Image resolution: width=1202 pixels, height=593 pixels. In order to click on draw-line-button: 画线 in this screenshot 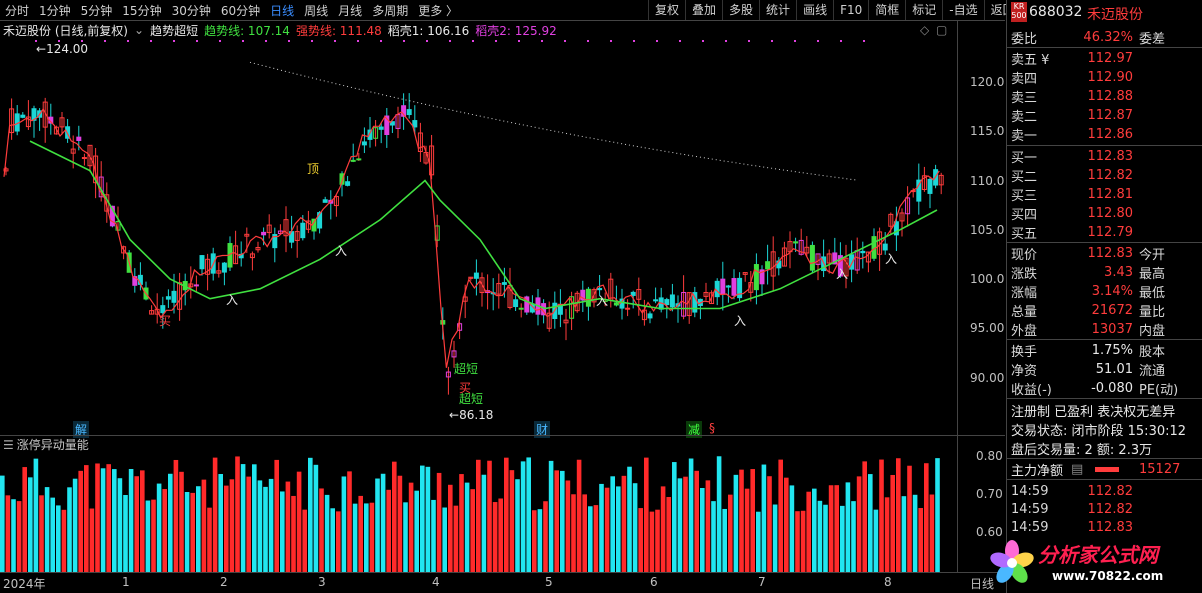, I will do `click(814, 10)`.